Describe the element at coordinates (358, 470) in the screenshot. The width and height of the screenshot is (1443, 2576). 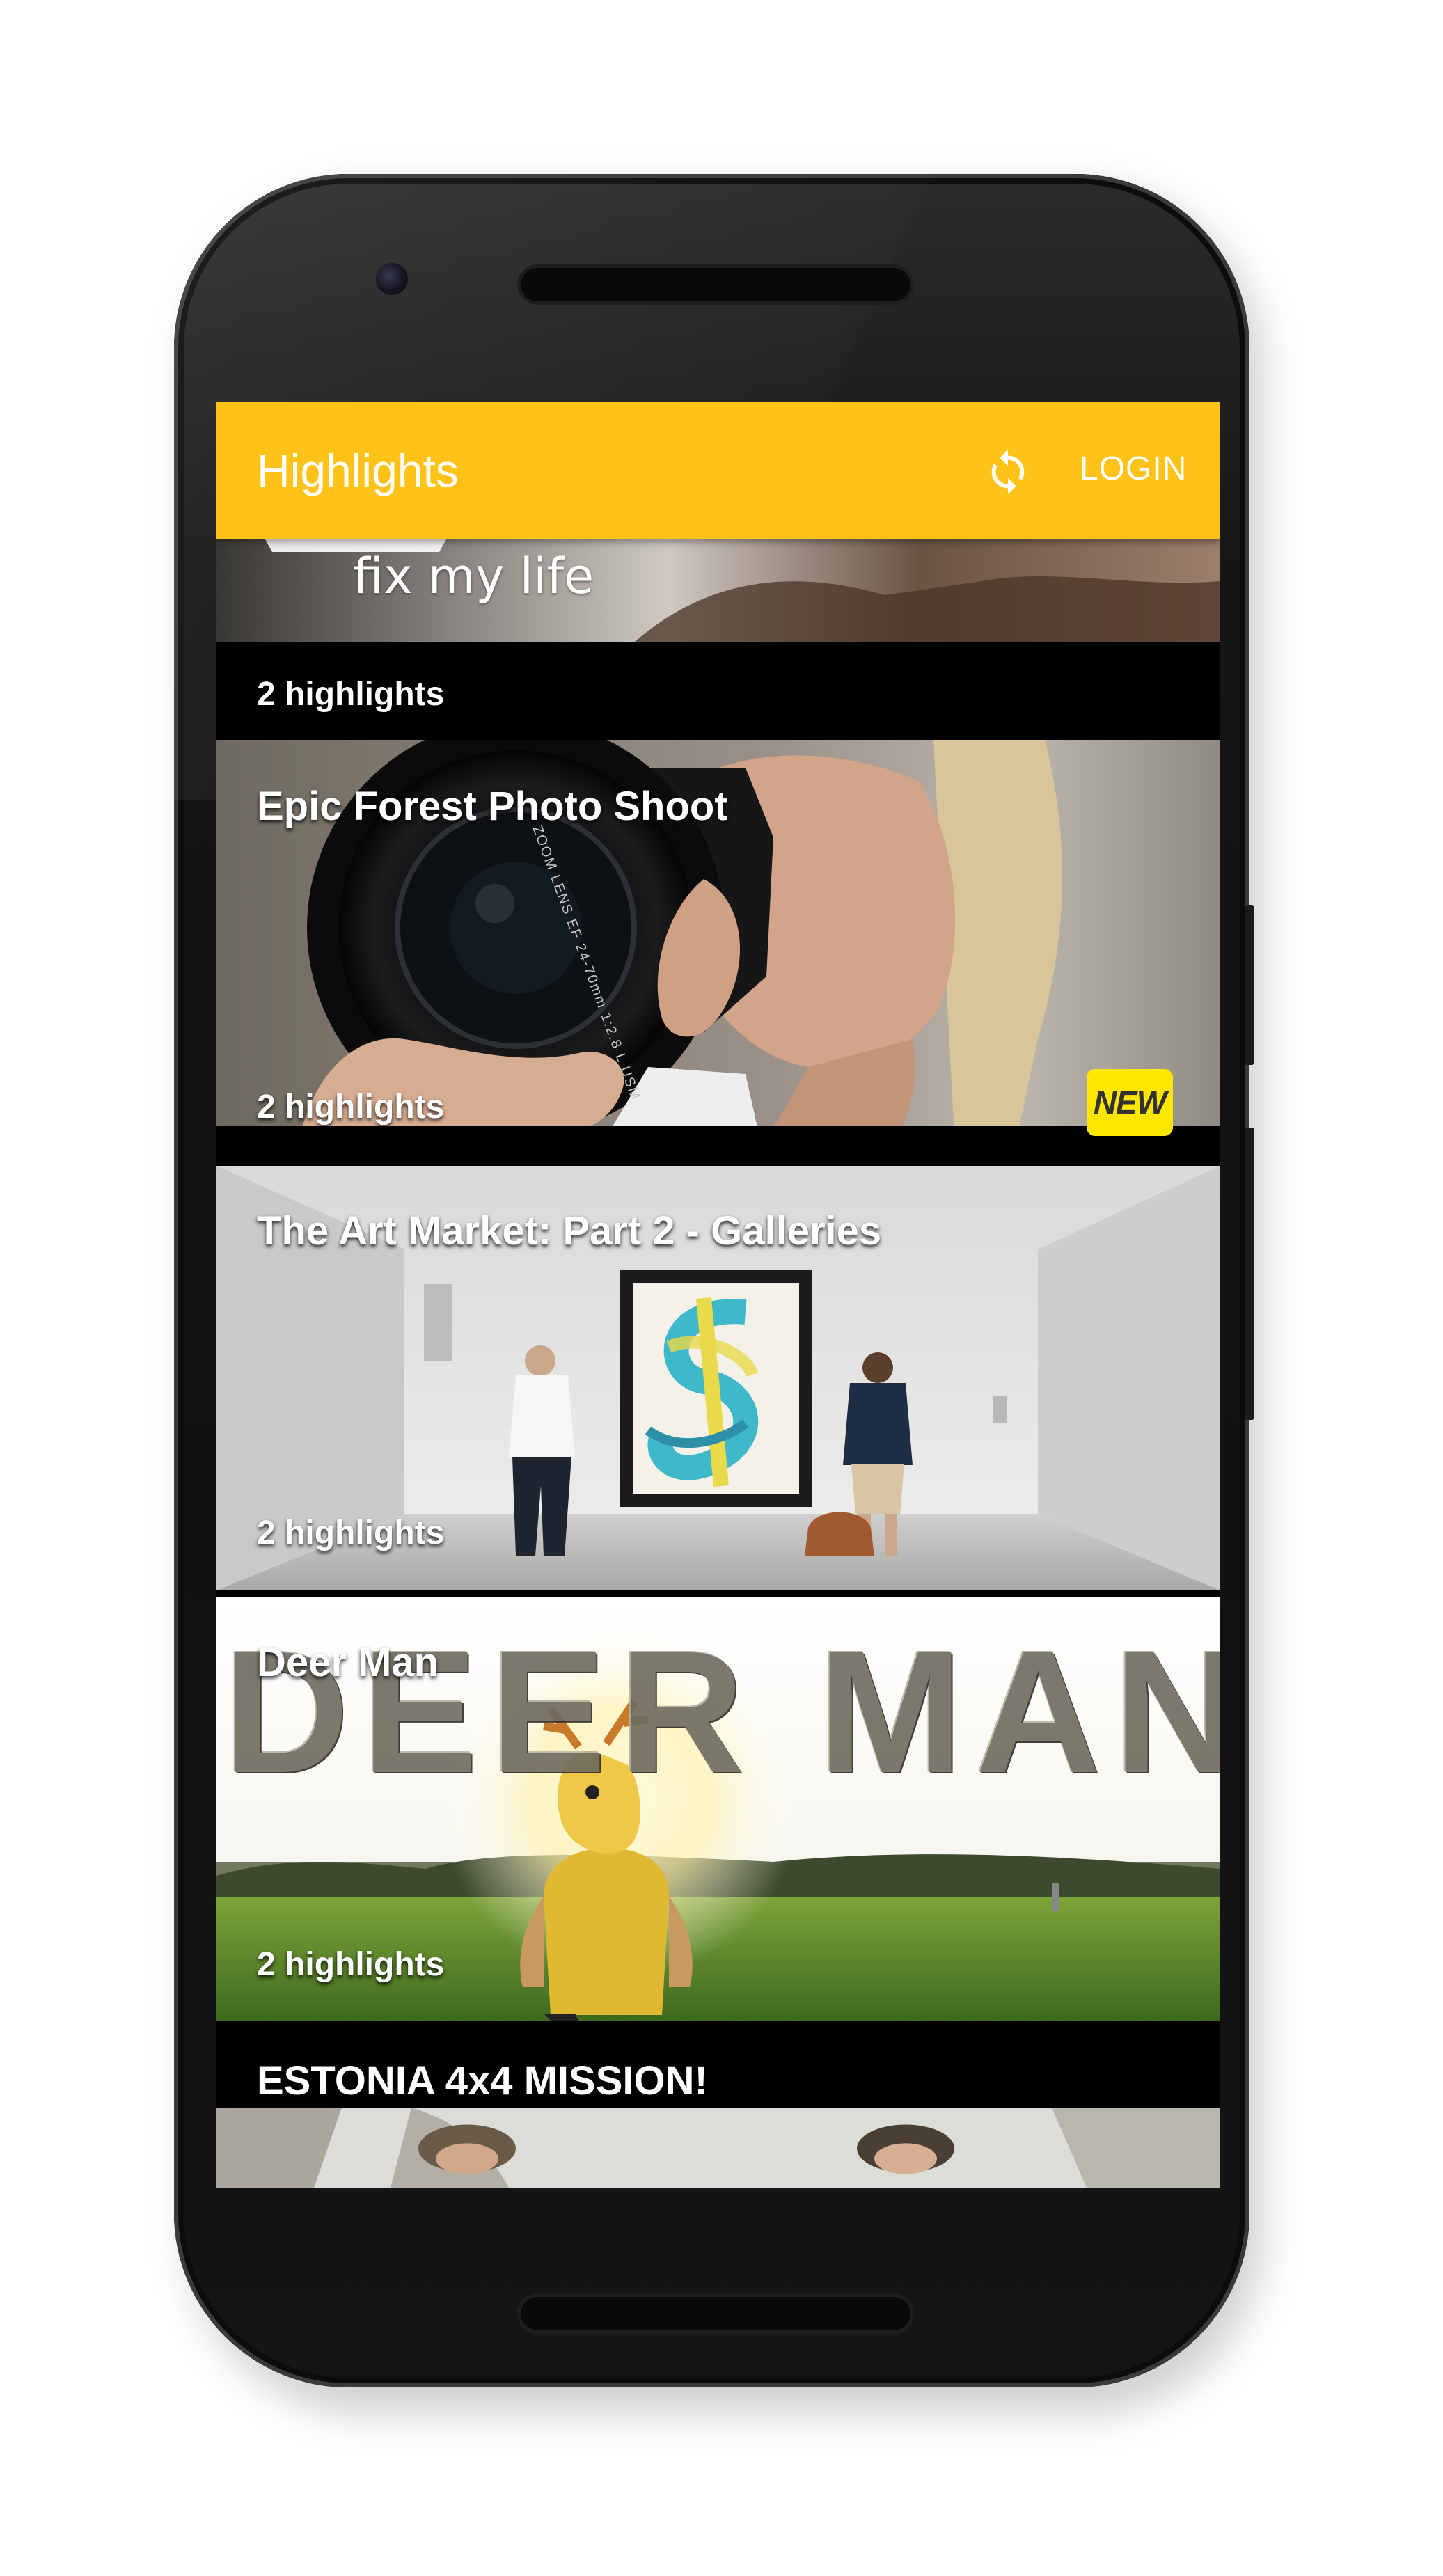
I see `page-title: Highlights` at that location.